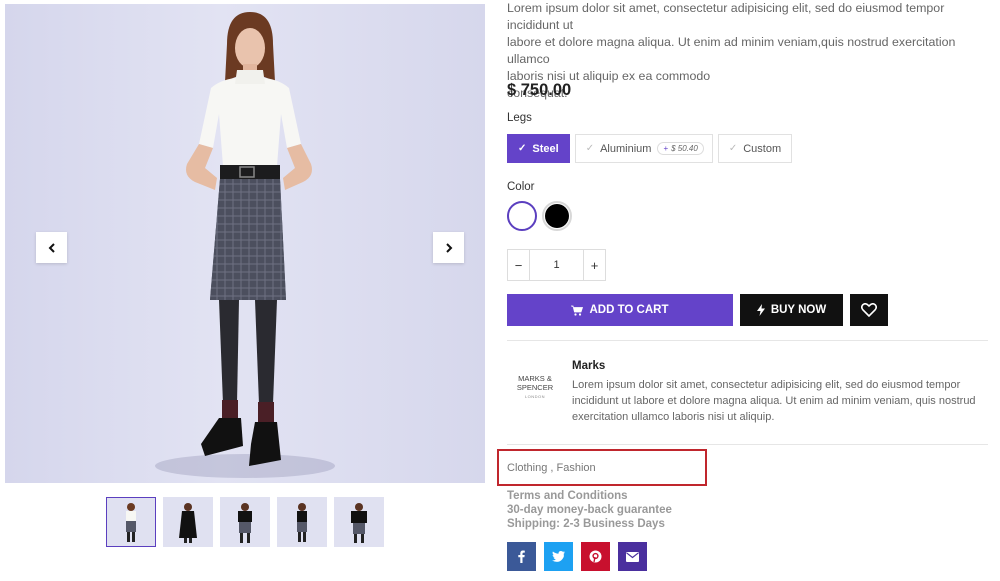 This screenshot has width=1000, height=581. Describe the element at coordinates (527, 468) in the screenshot. I see `category-link-clothing: Clothing` at that location.